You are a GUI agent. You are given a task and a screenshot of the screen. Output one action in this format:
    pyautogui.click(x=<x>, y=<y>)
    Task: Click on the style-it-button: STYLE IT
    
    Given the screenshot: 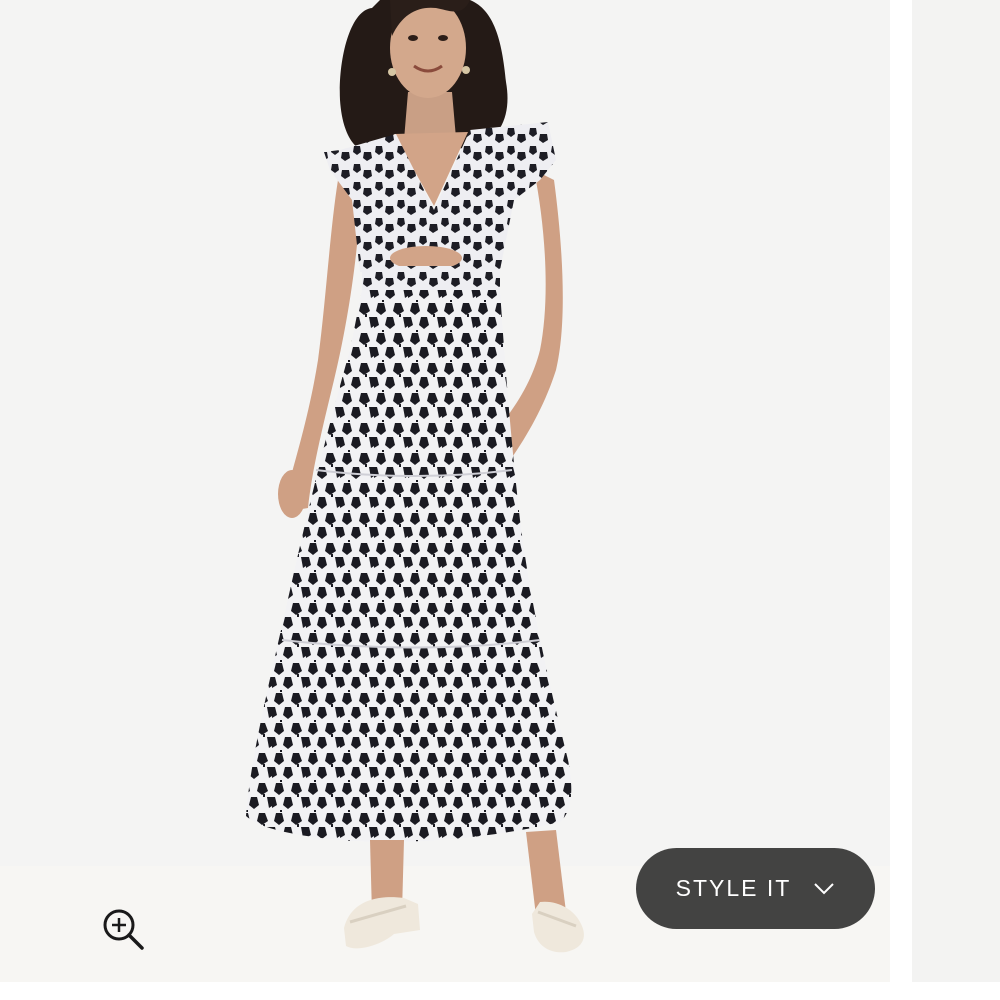 What is the action you would take?
    pyautogui.click(x=755, y=888)
    